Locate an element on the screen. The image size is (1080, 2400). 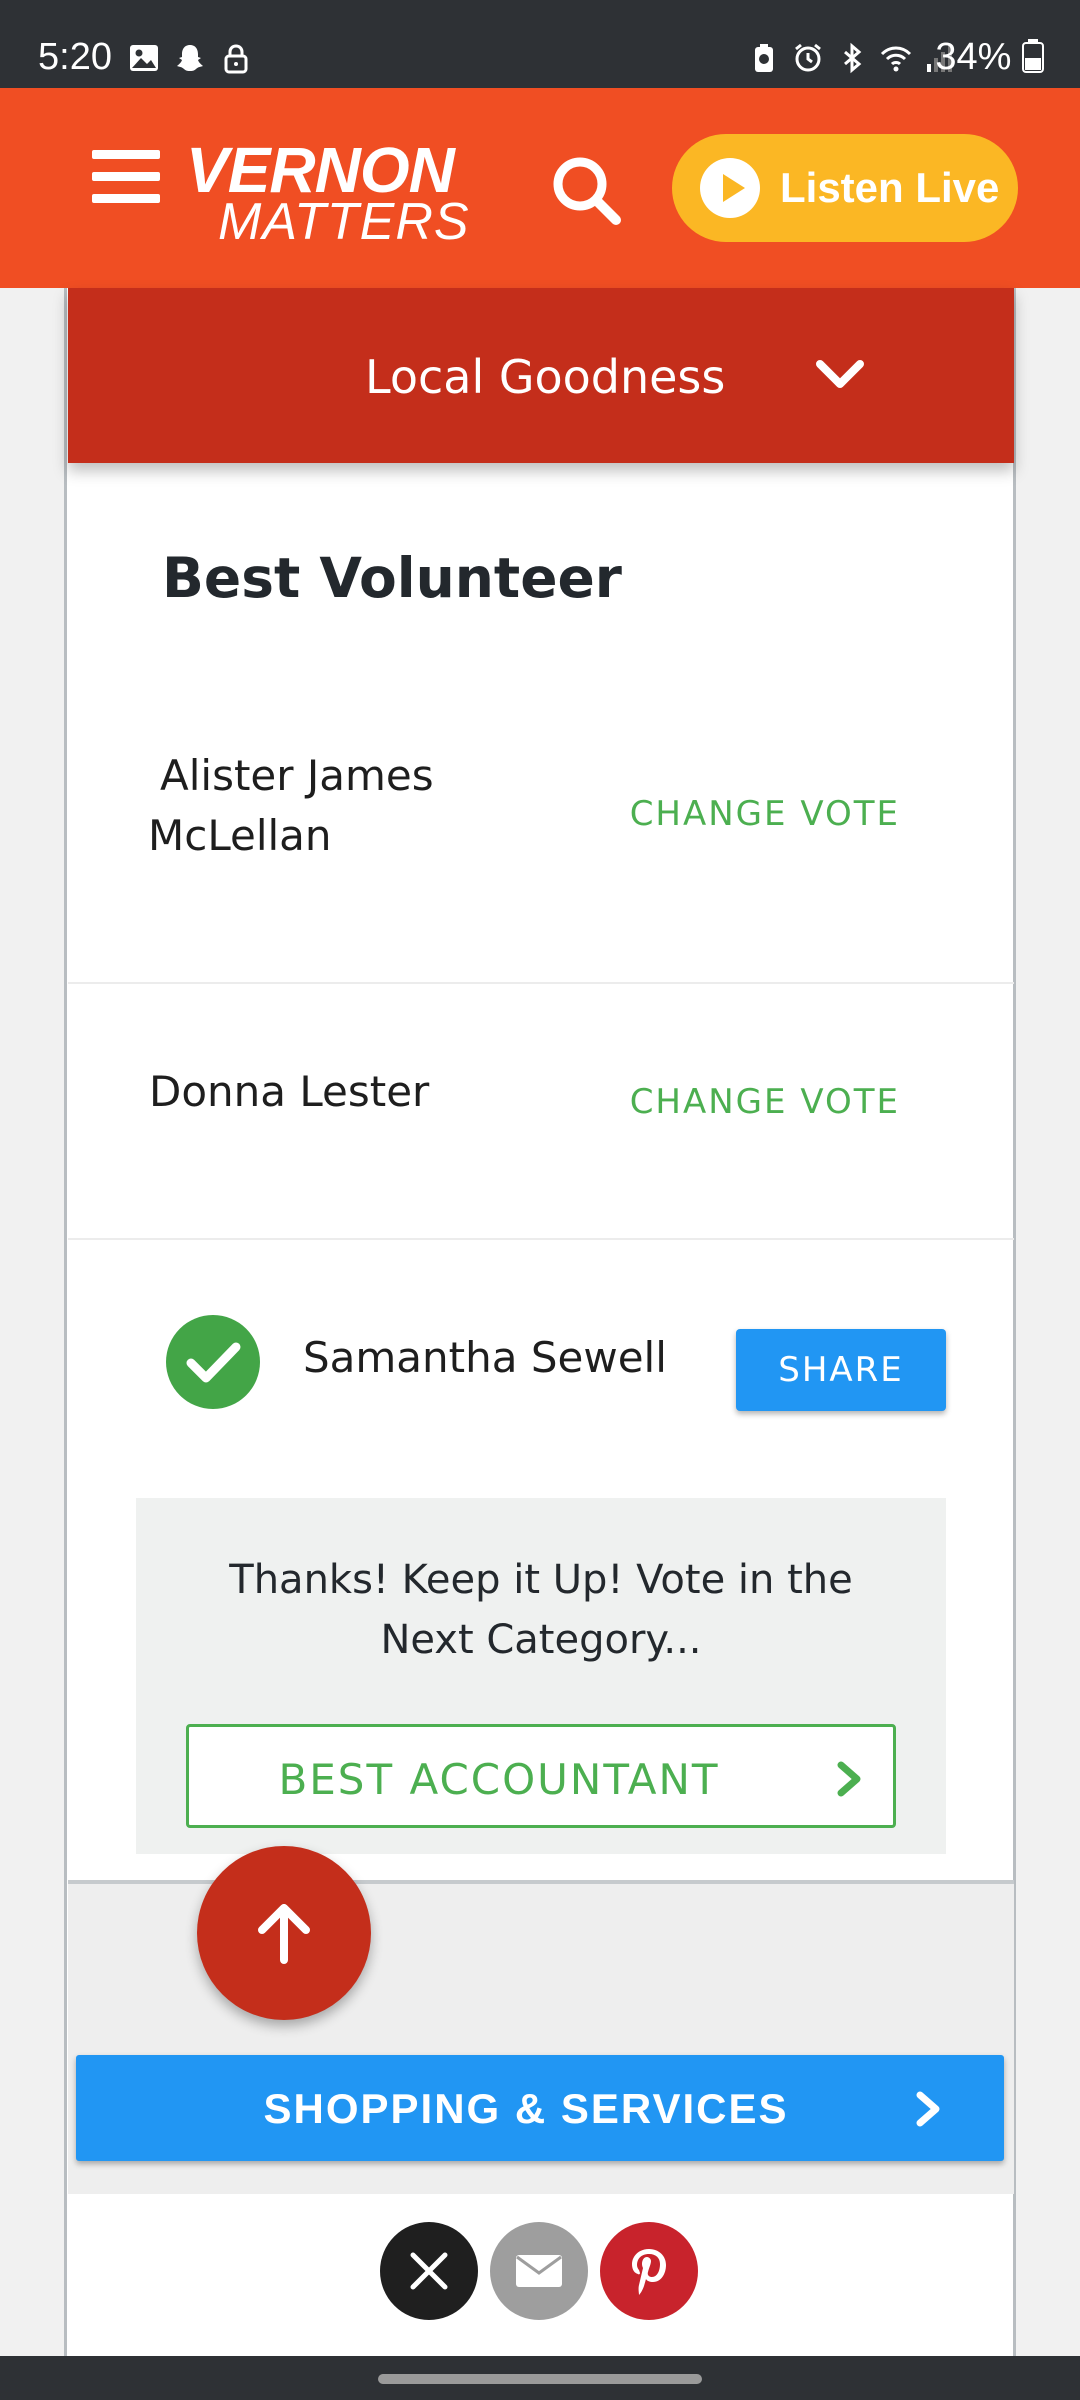
snapchat-icon is located at coordinates (190, 58).